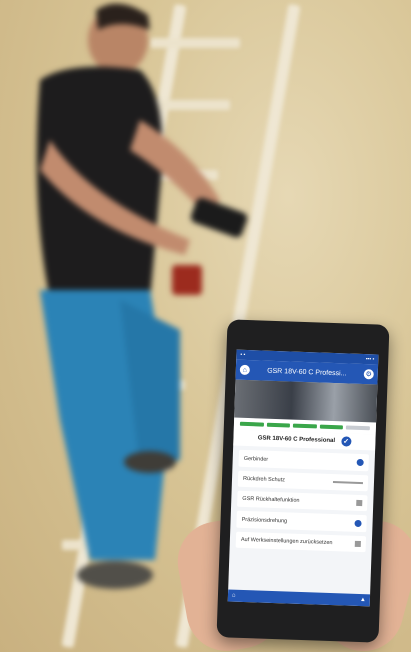 The height and width of the screenshot is (652, 411). What do you see at coordinates (303, 460) in the screenshot?
I see `setting-row: Gerbinder` at bounding box center [303, 460].